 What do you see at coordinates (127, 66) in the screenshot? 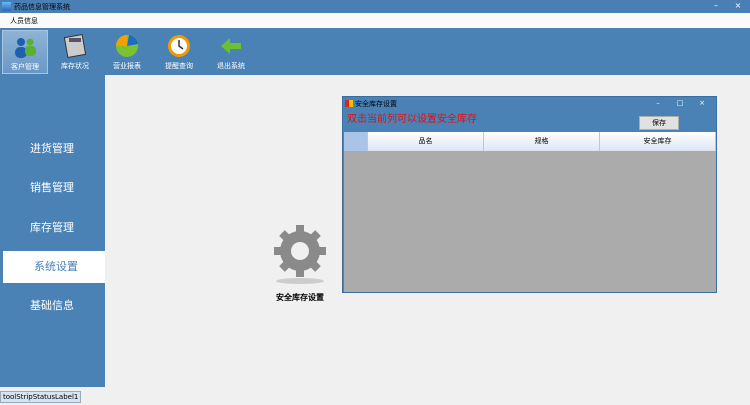
I see `toolbar-label: 营业报表` at bounding box center [127, 66].